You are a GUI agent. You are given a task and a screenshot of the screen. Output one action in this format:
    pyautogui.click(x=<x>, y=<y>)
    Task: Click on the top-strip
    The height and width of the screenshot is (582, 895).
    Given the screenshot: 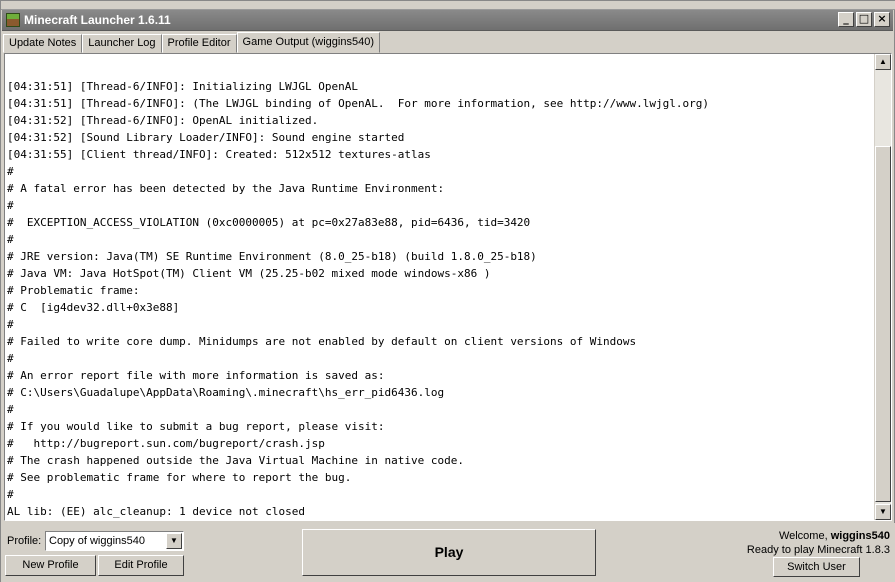 What is the action you would take?
    pyautogui.click(x=448, y=5)
    